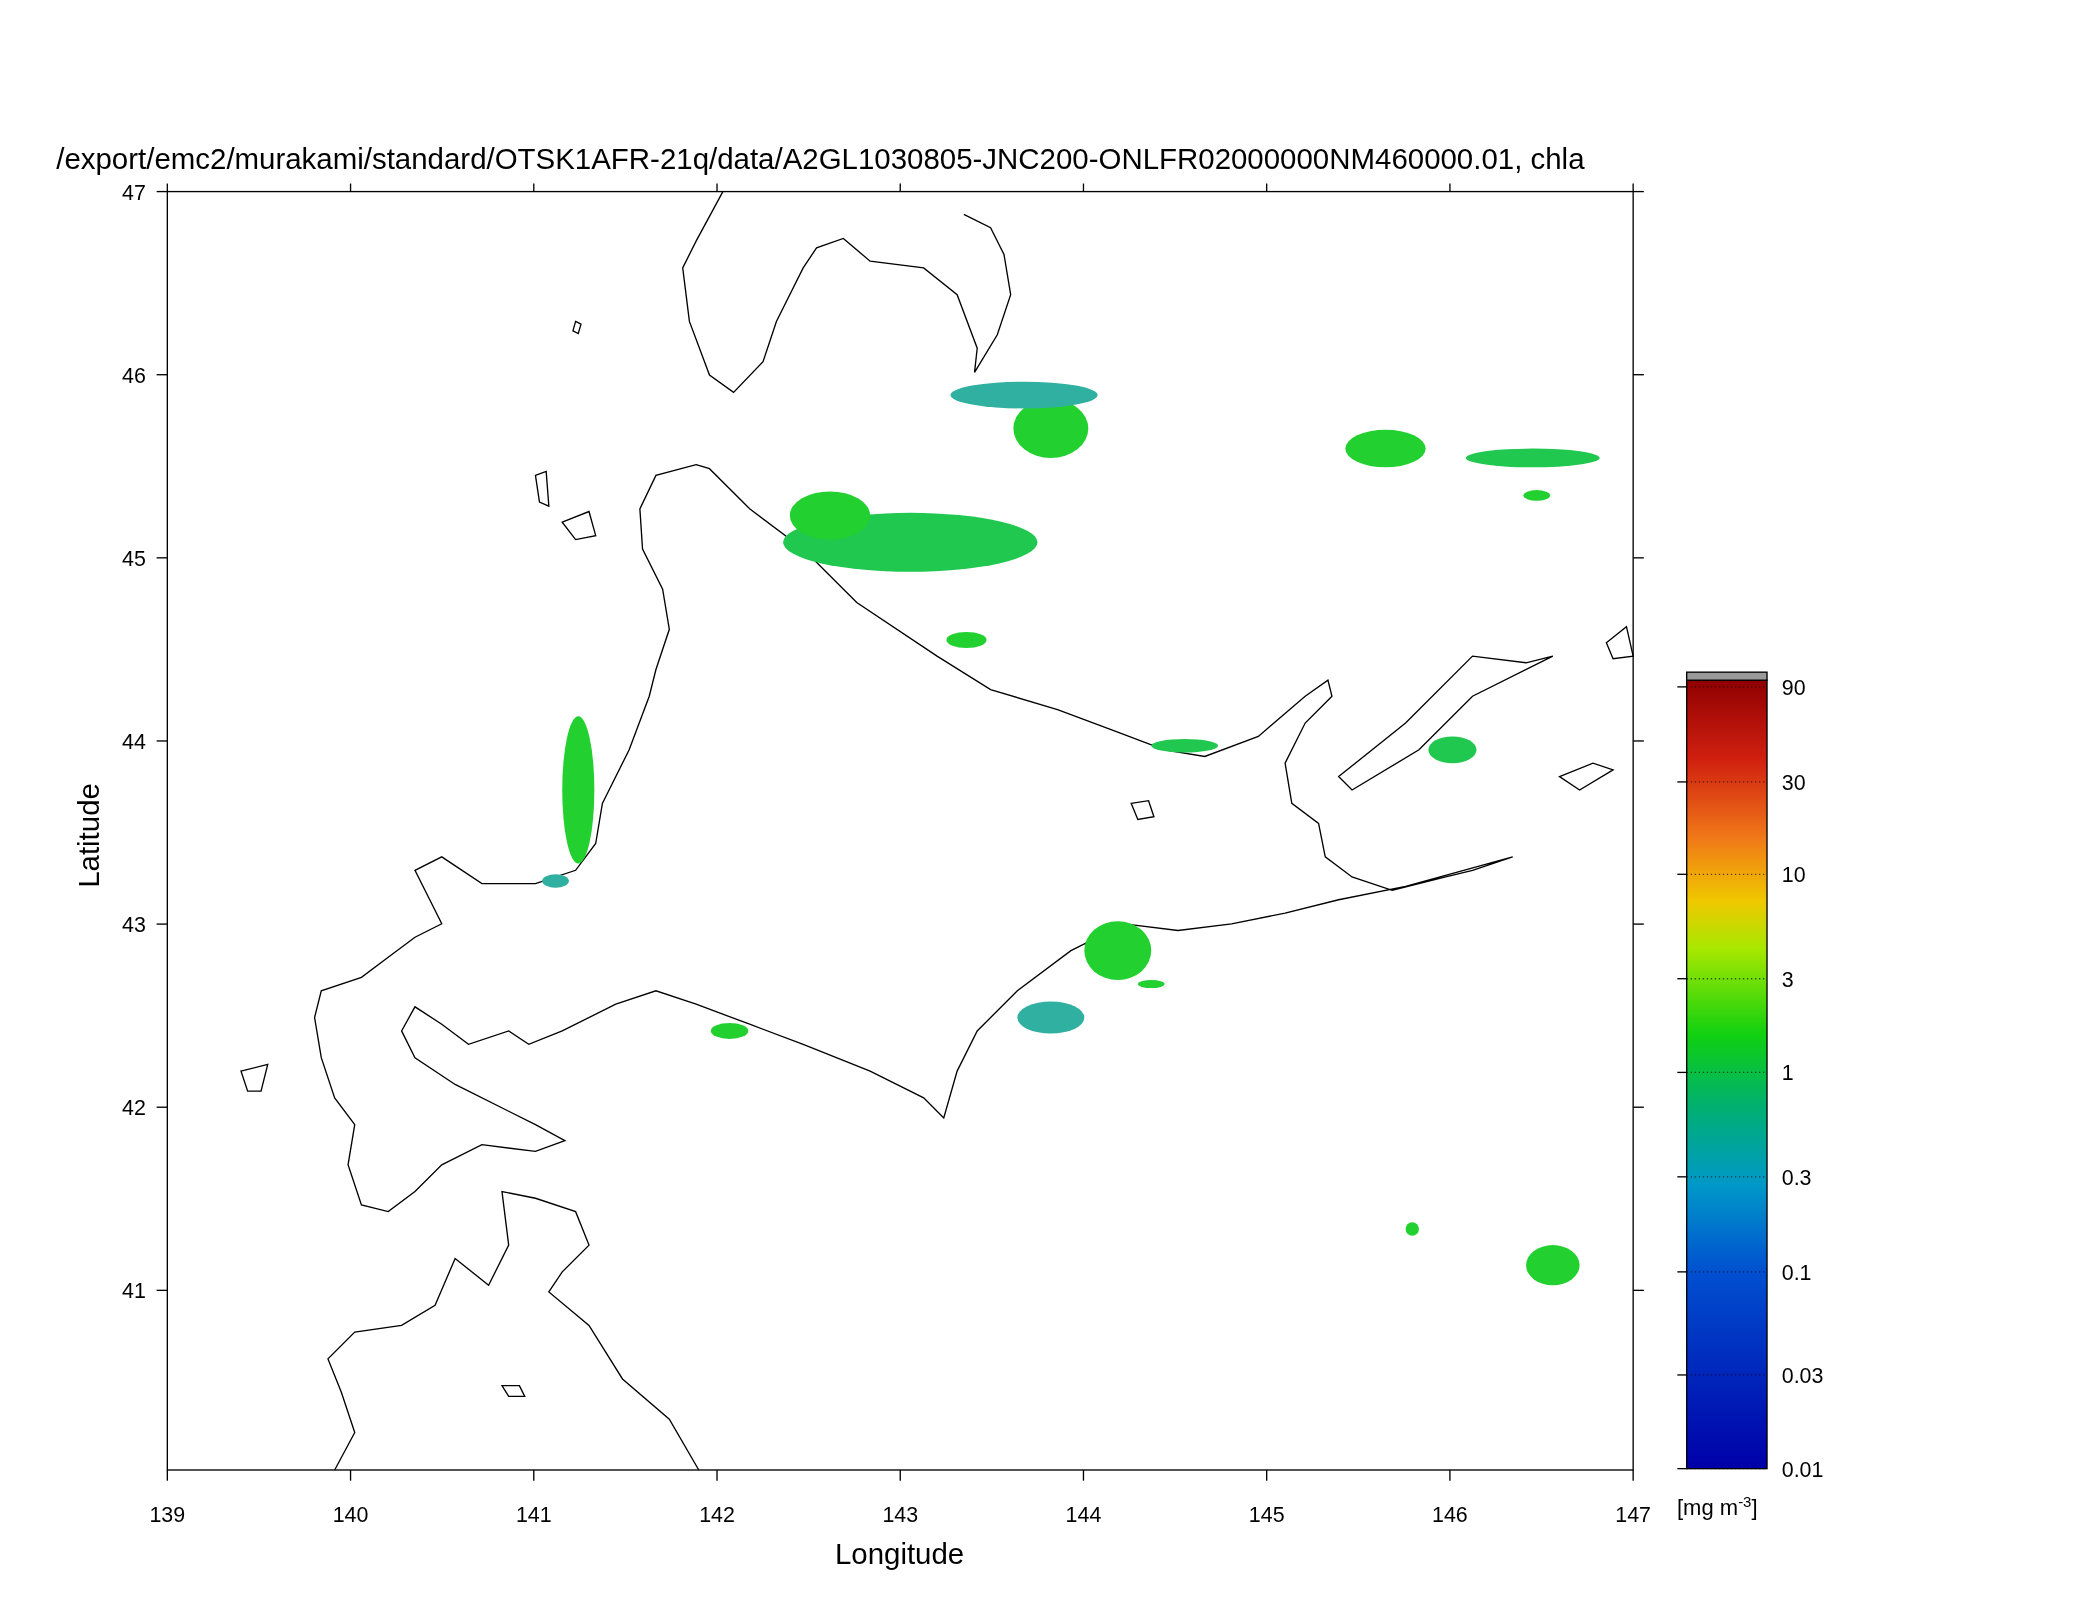 The width and height of the screenshot is (2099, 1600). I want to click on colorbar-tick-label: 1, so click(1787, 1073).